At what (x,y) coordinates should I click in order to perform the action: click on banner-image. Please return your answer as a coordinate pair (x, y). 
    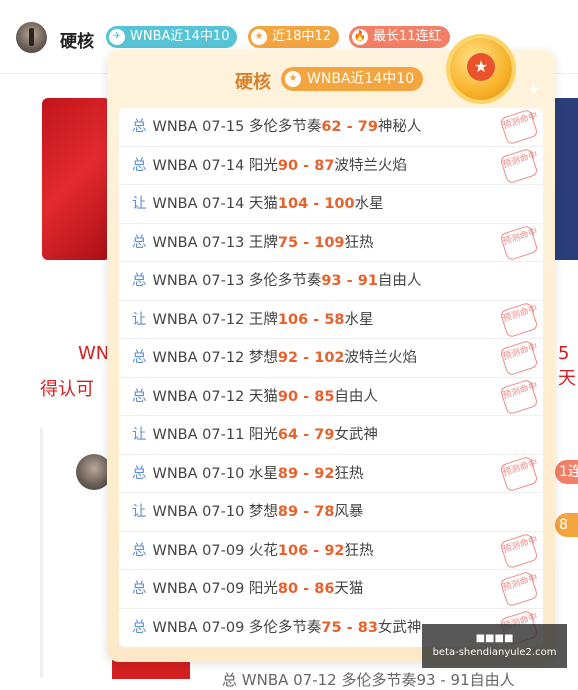
    Looking at the image, I should click on (76, 179).